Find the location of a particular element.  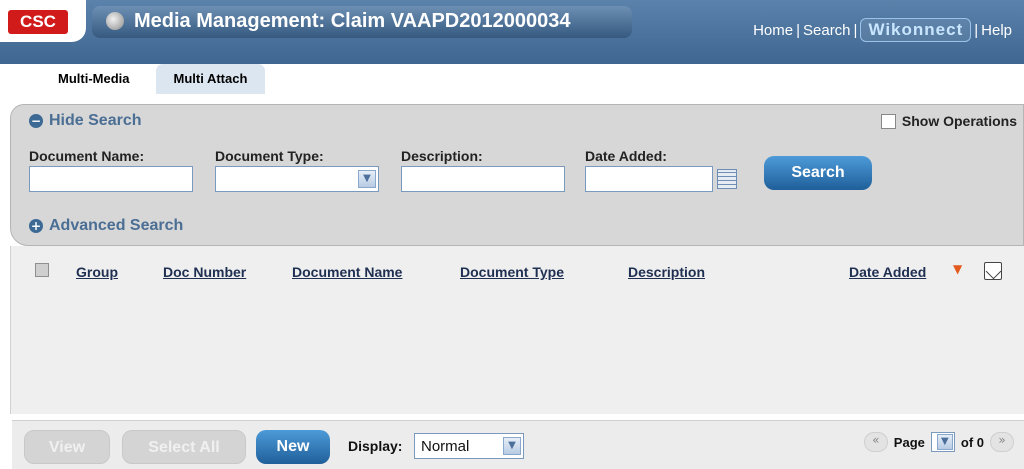

document-type-label: Document Type: is located at coordinates (269, 156).